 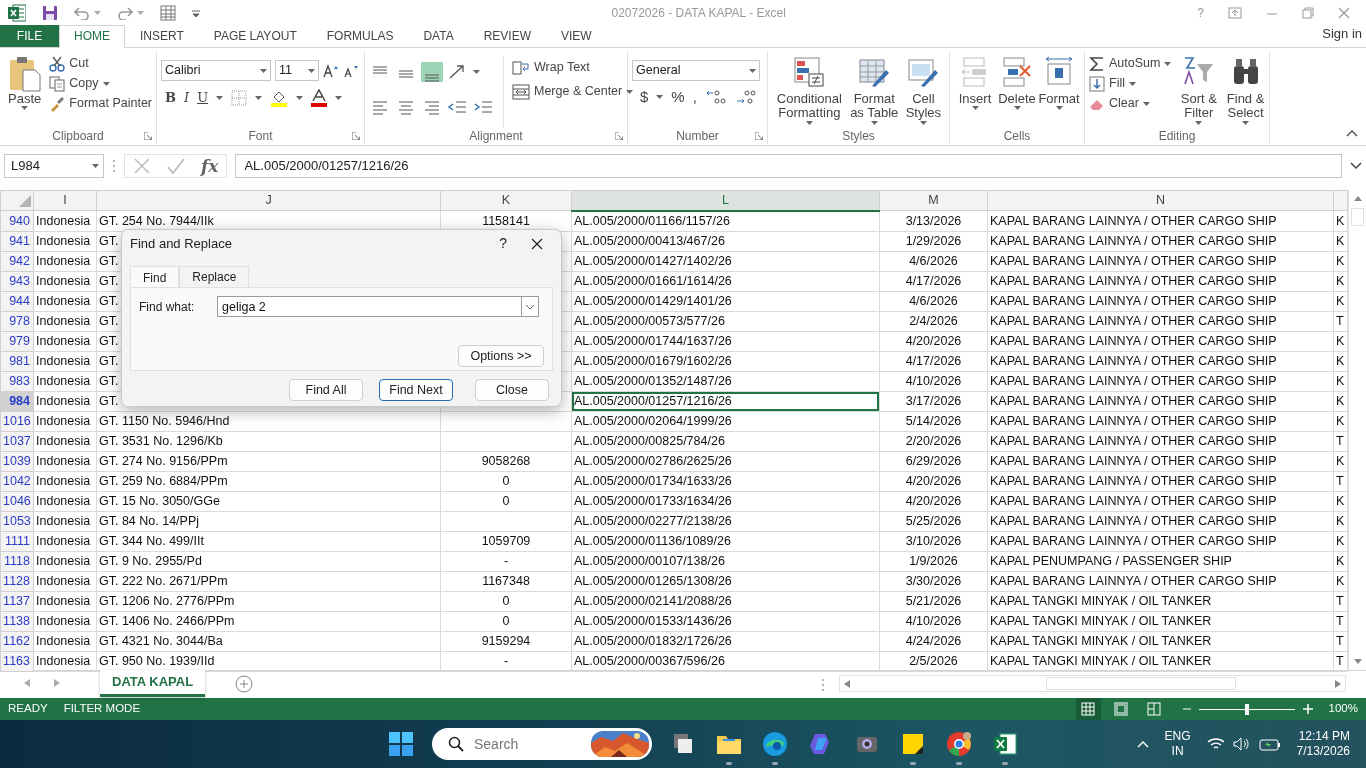 I want to click on row-number: 1037, so click(x=17, y=441).